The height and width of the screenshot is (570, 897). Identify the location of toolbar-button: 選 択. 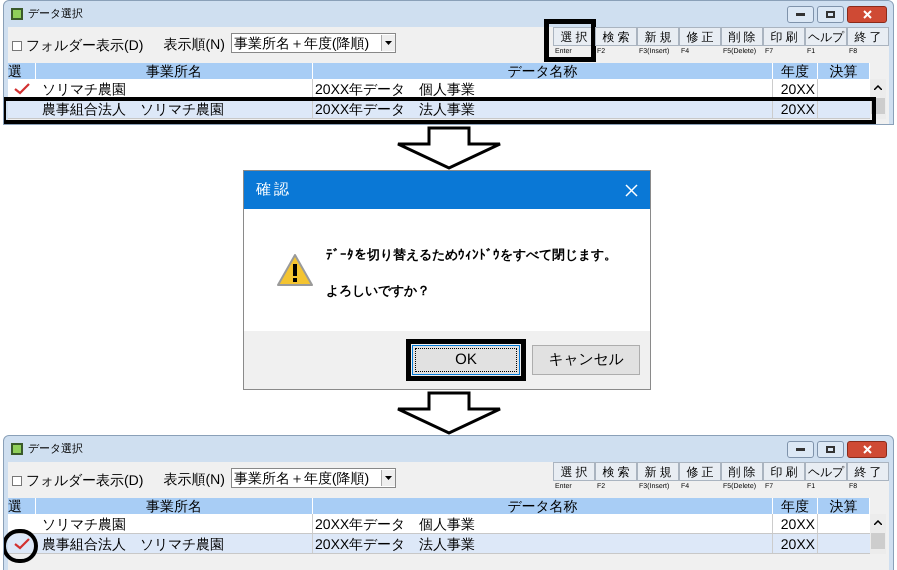
(574, 471).